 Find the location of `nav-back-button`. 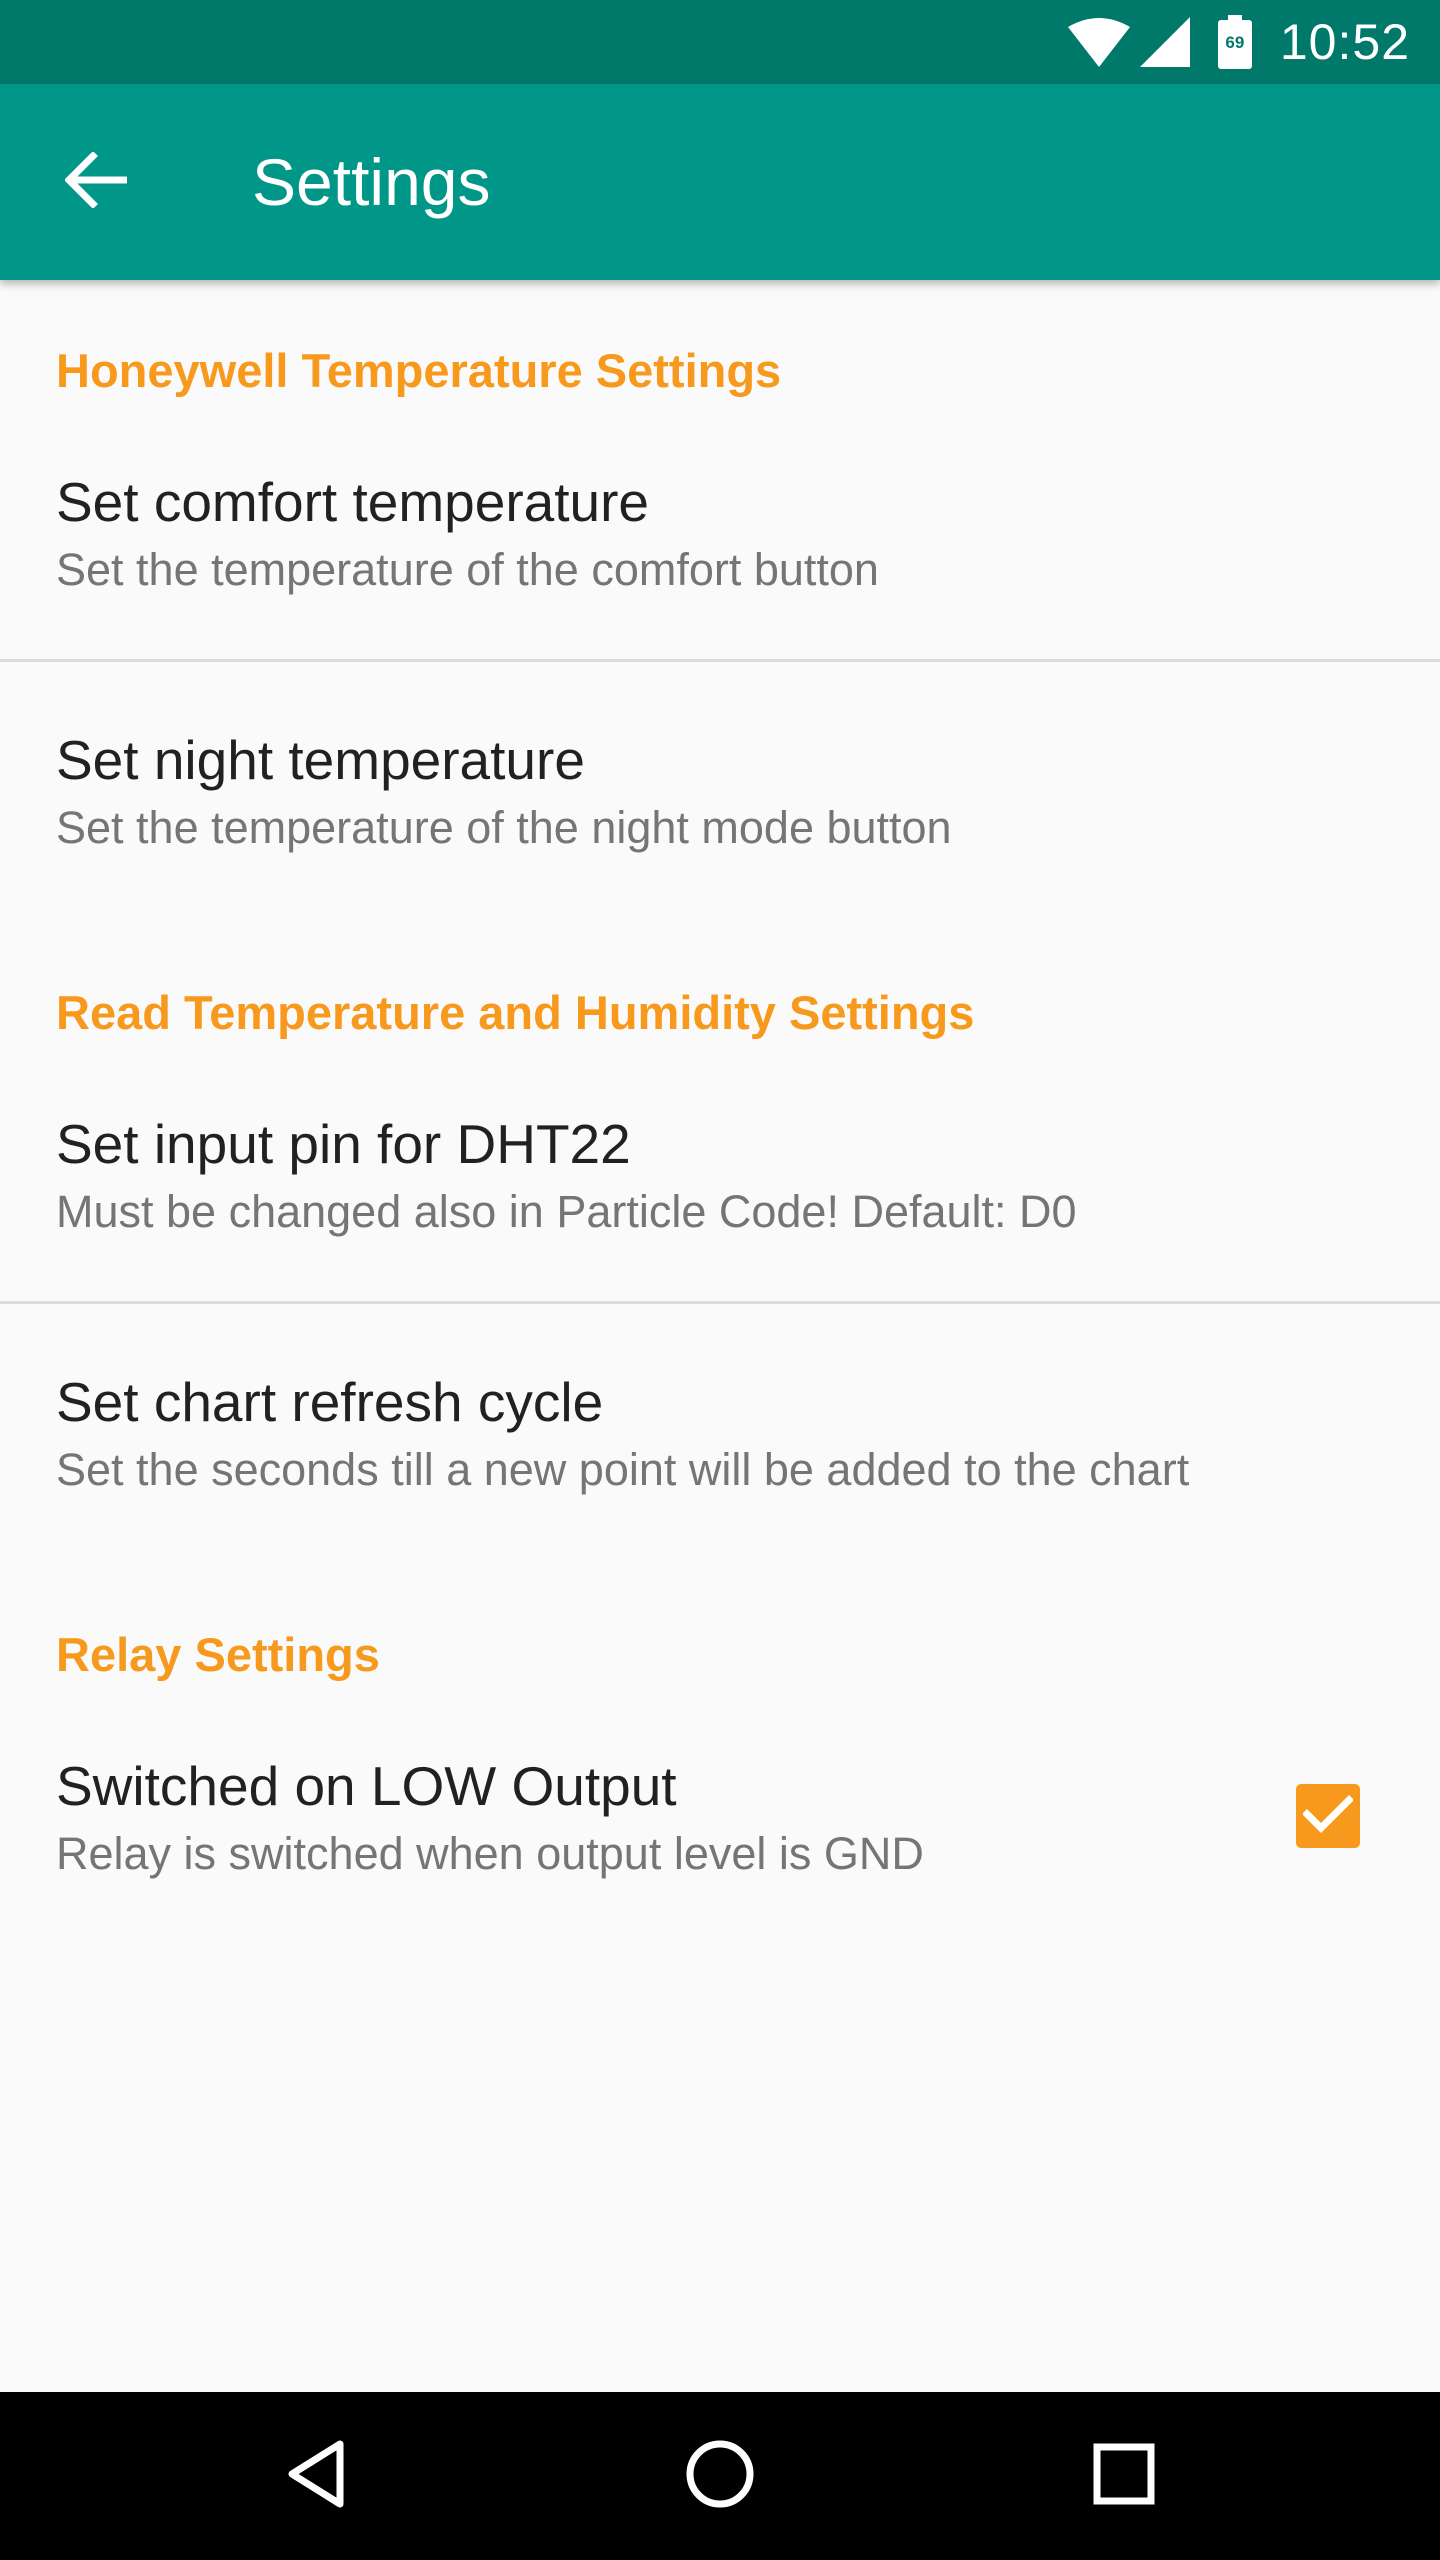

nav-back-button is located at coordinates (316, 2476).